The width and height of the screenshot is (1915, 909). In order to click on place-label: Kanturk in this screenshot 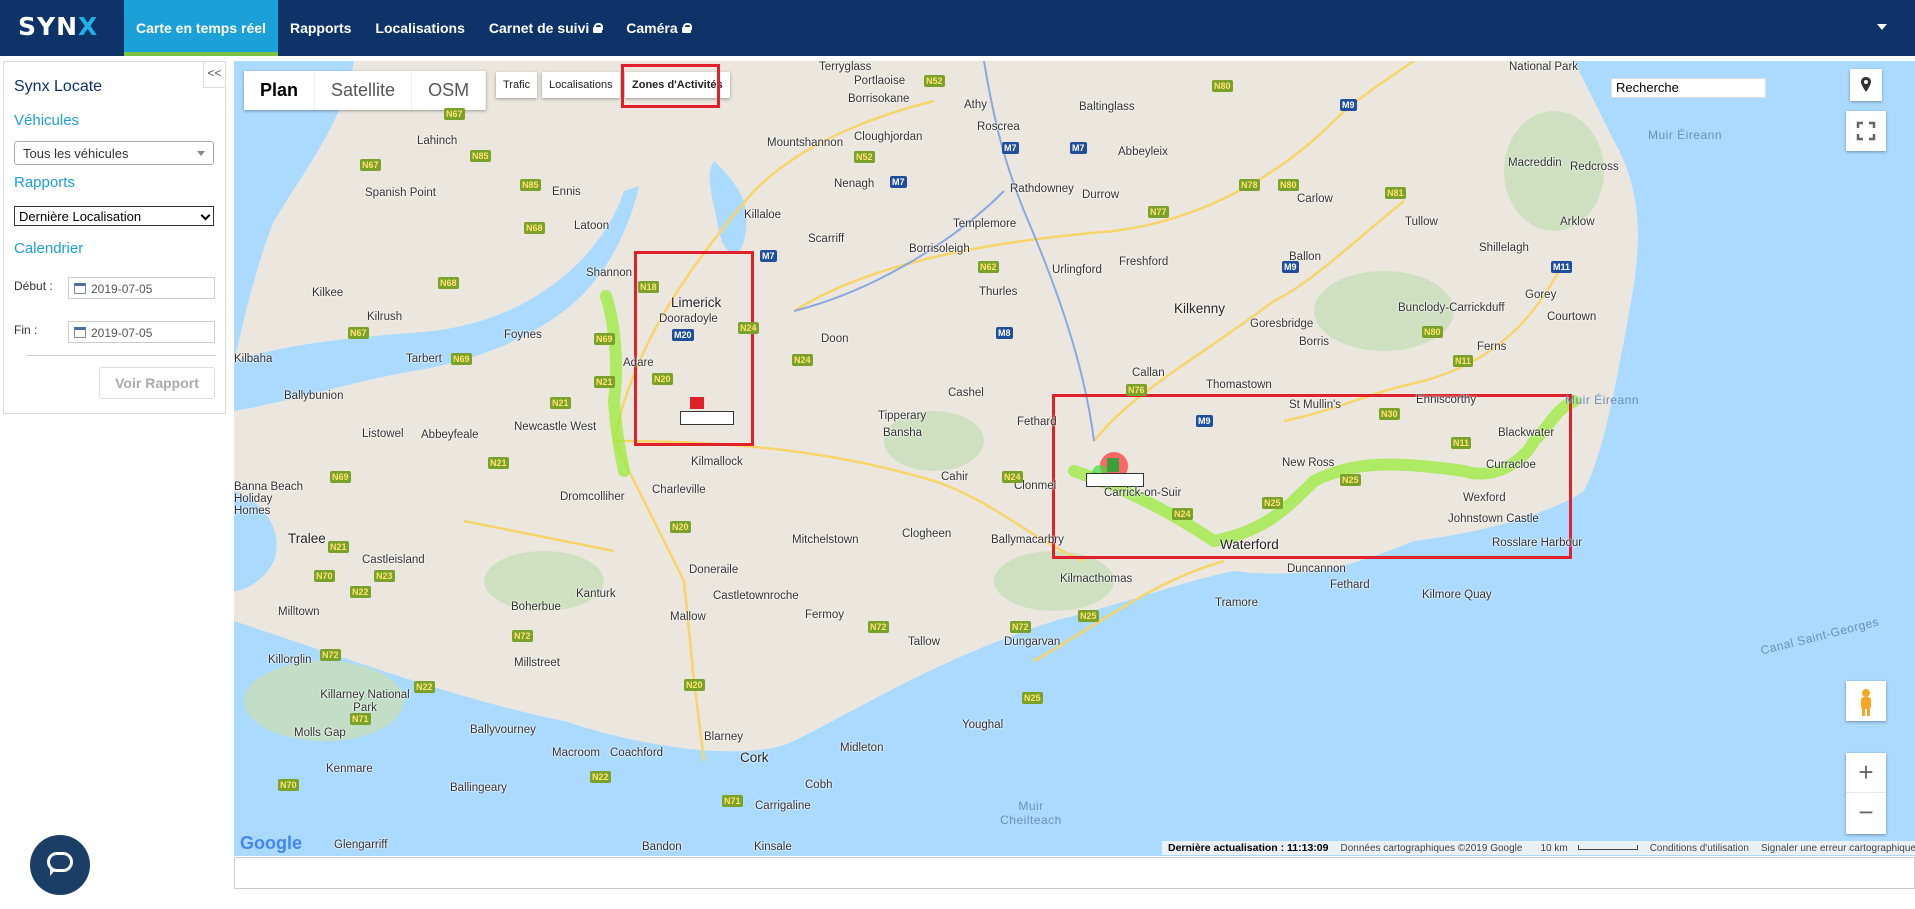, I will do `click(596, 594)`.